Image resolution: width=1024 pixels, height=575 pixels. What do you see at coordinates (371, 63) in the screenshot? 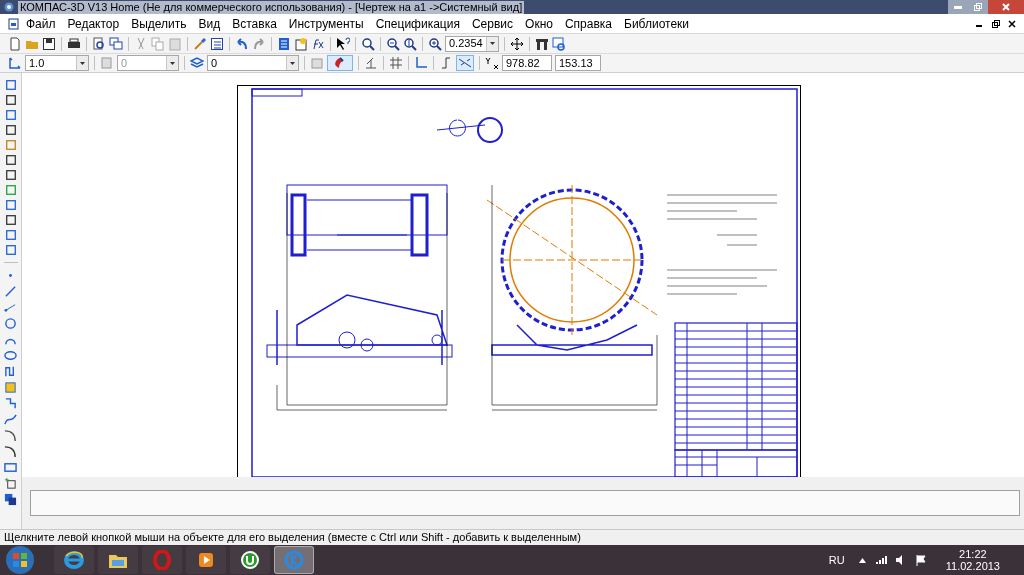
I see `perpendicular-icon` at bounding box center [371, 63].